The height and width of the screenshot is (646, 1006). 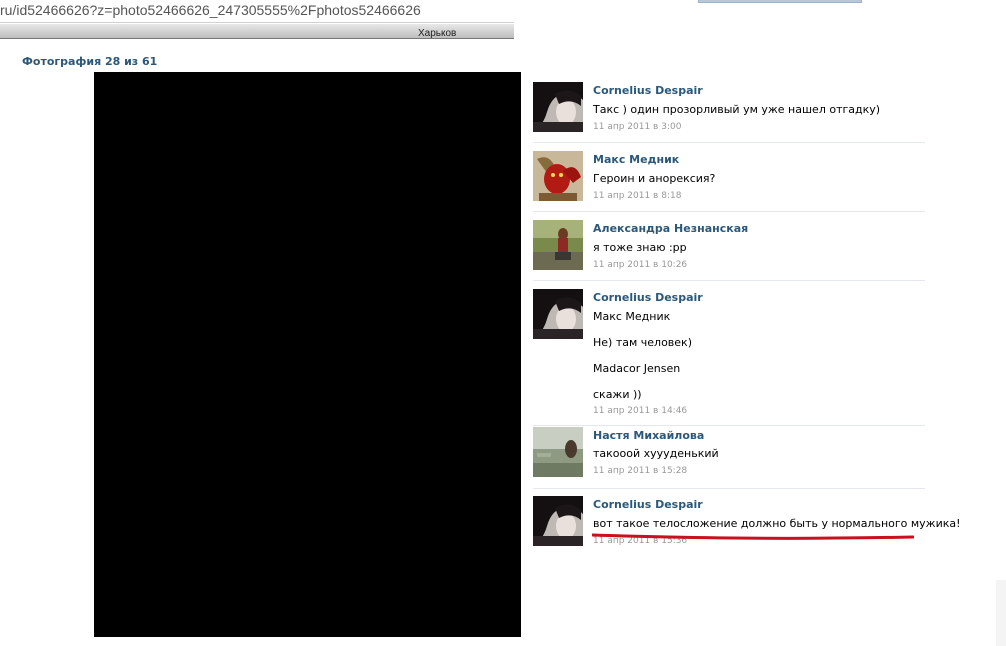 What do you see at coordinates (257, 31) in the screenshot?
I see `top-navigation-strip: Харьков` at bounding box center [257, 31].